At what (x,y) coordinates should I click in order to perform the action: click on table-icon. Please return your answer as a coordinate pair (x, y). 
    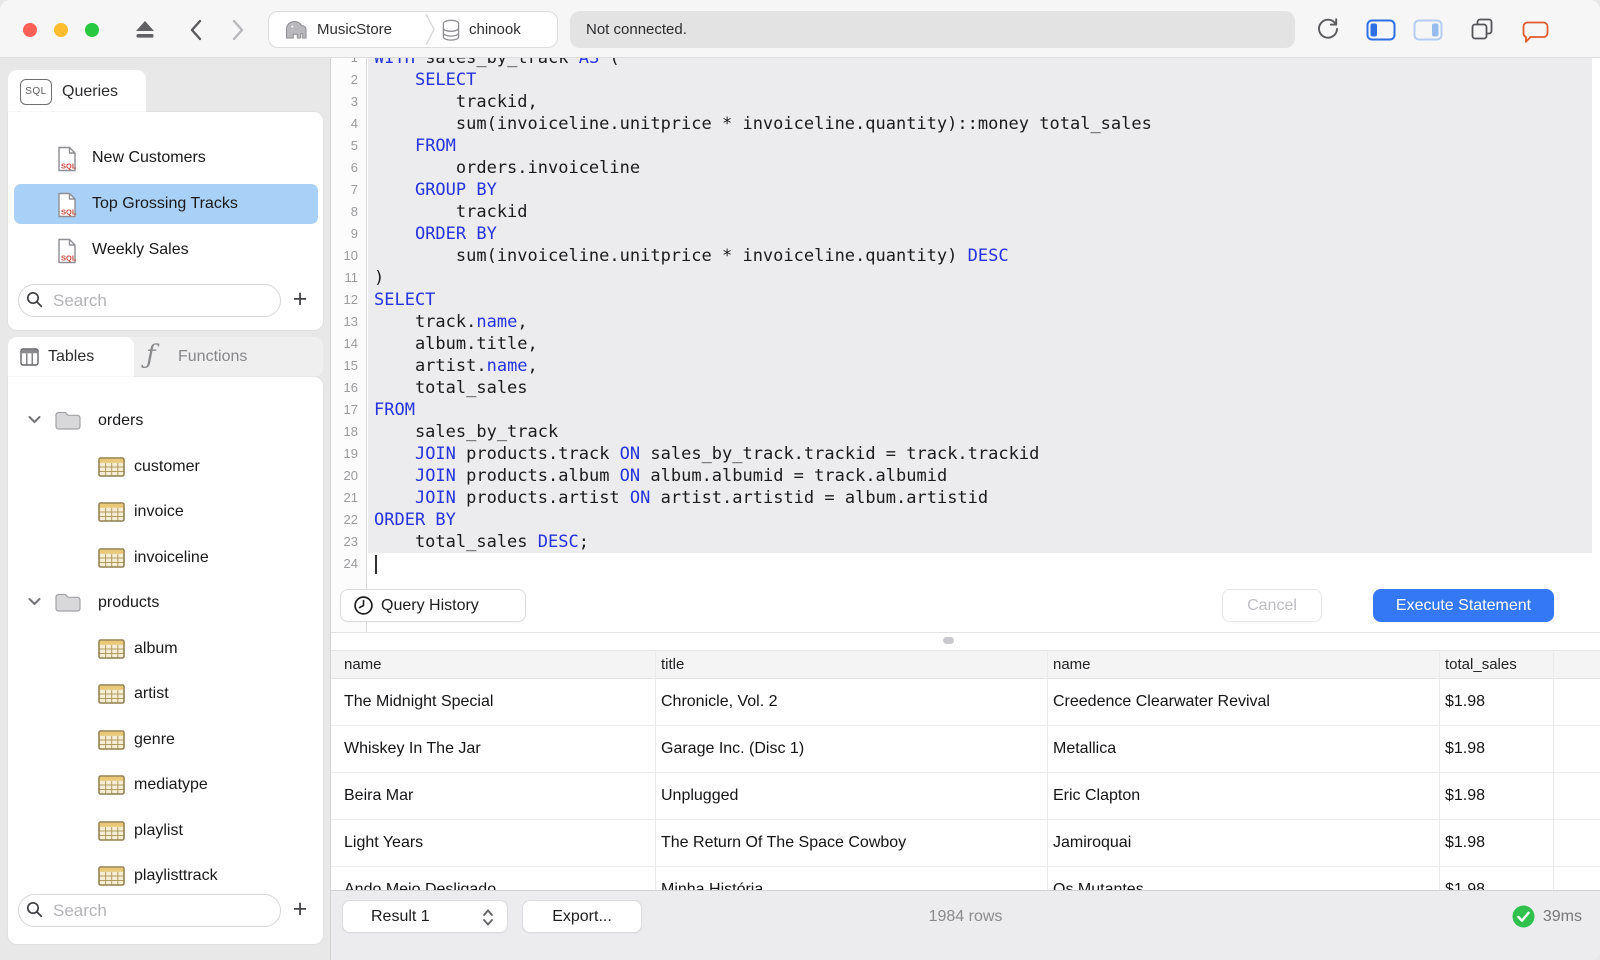
    Looking at the image, I should click on (111, 466).